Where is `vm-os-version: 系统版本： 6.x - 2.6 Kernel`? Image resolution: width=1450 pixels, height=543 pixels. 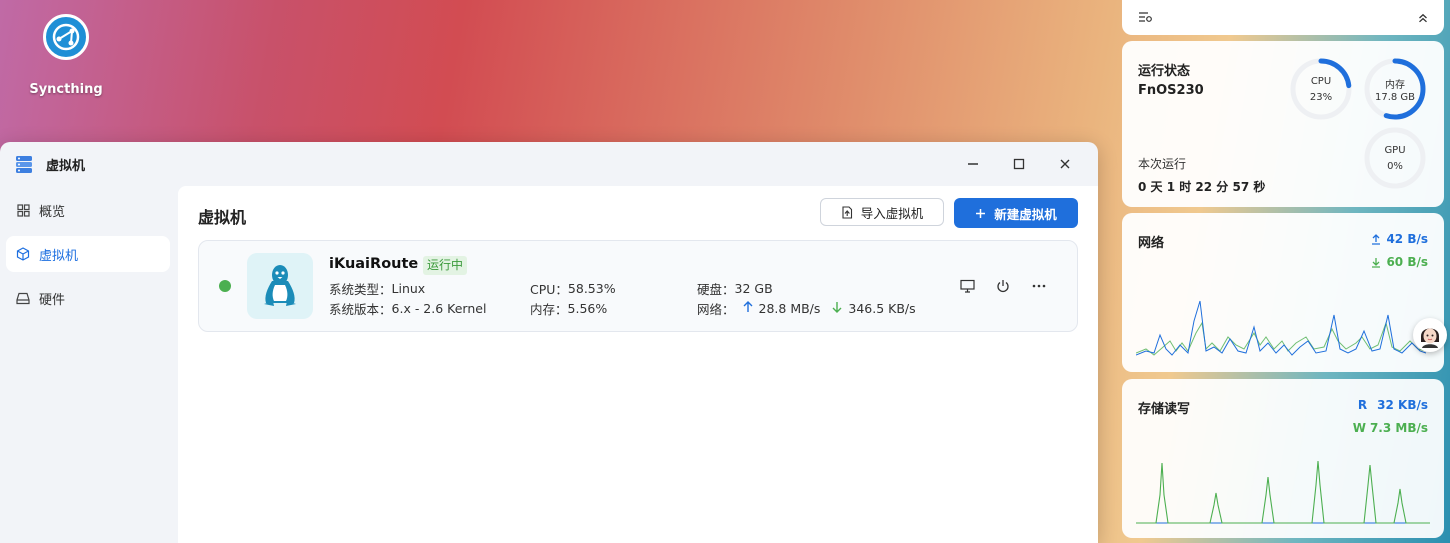
vm-os-version: 系统版本： 6.x - 2.6 Kernel is located at coordinates (407, 308).